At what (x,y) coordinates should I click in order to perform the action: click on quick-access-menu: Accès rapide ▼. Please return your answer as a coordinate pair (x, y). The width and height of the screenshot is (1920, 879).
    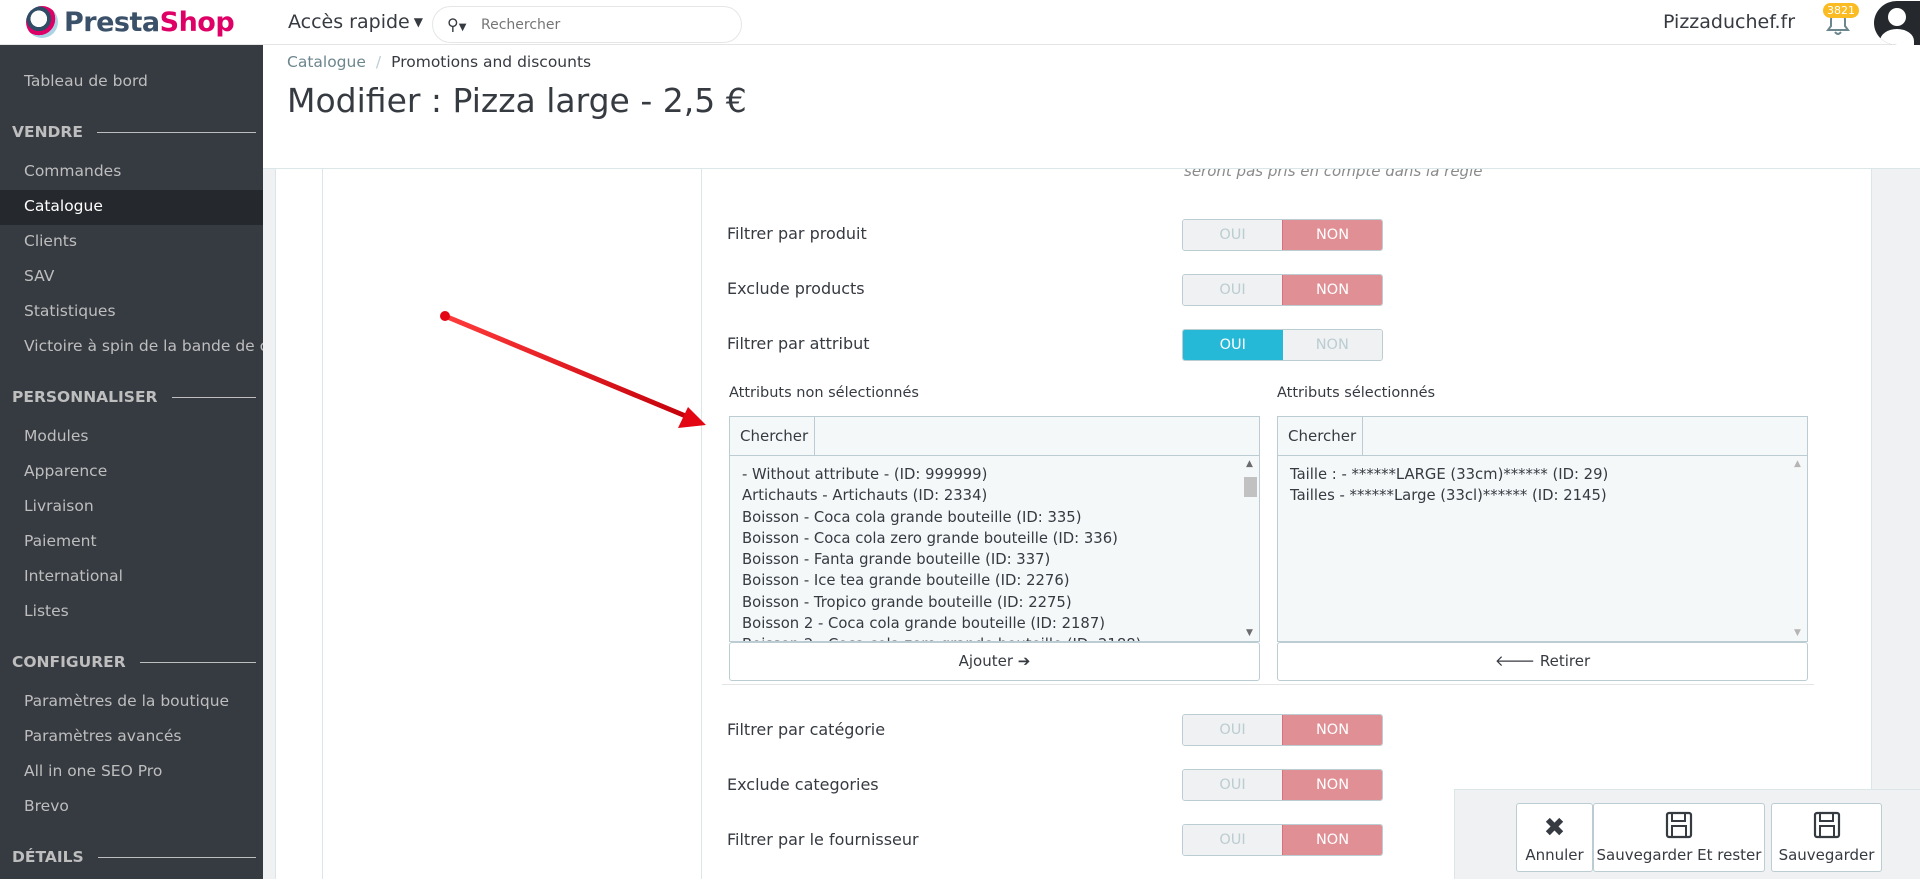
    Looking at the image, I should click on (355, 22).